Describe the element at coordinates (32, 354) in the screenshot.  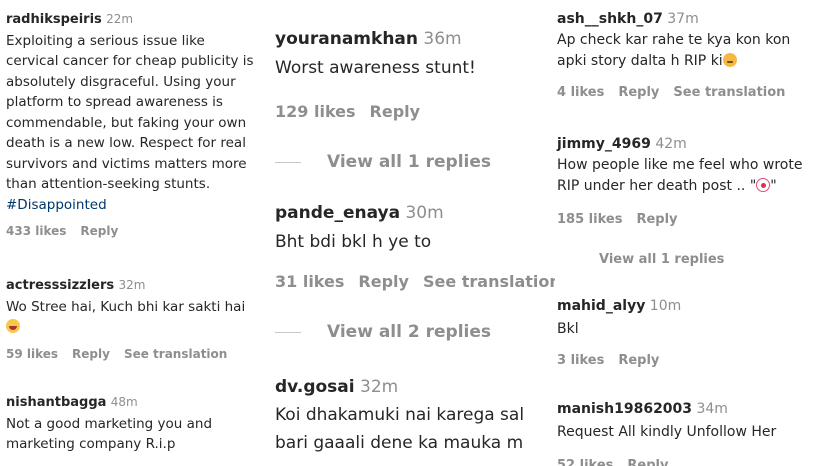
I see `likes-count: 59 likes` at that location.